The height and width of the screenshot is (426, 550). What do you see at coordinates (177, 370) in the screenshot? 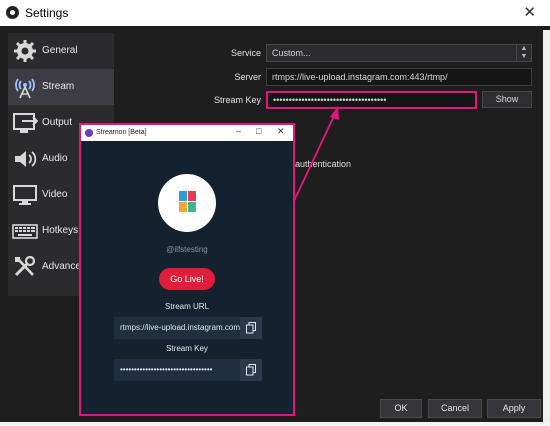
I see `stream-key-field: •••••••••••••••••••••••••••••••••` at bounding box center [177, 370].